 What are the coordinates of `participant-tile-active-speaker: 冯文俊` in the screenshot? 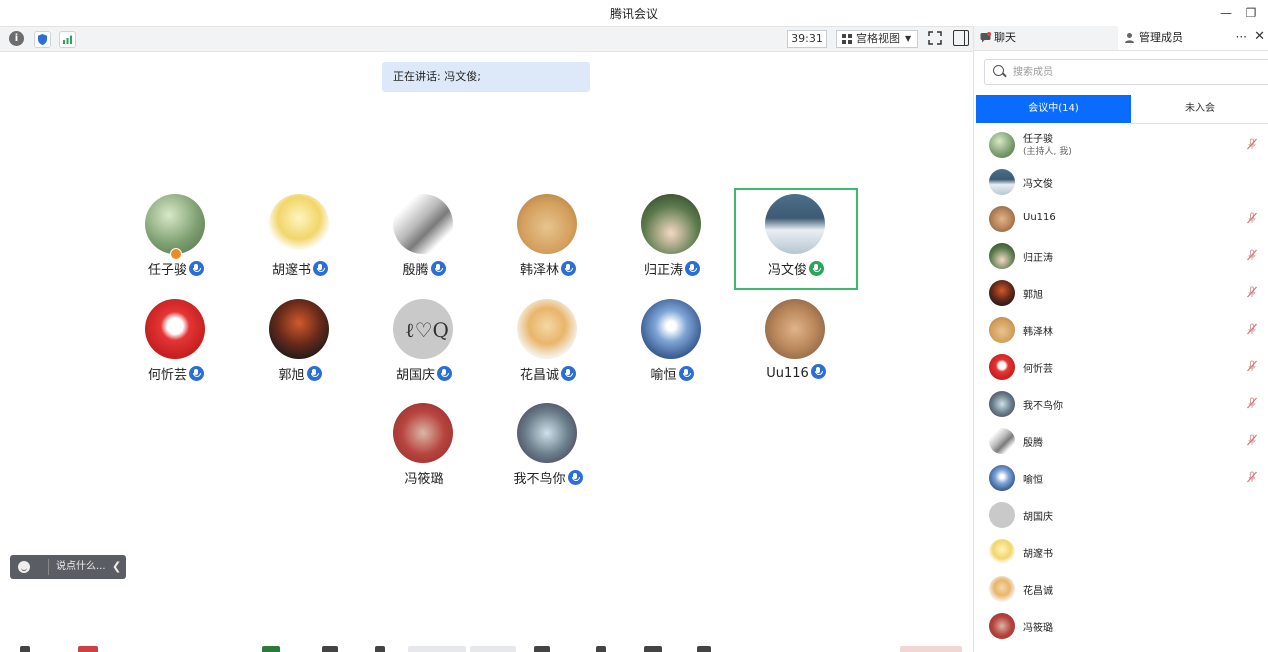 It's located at (796, 239).